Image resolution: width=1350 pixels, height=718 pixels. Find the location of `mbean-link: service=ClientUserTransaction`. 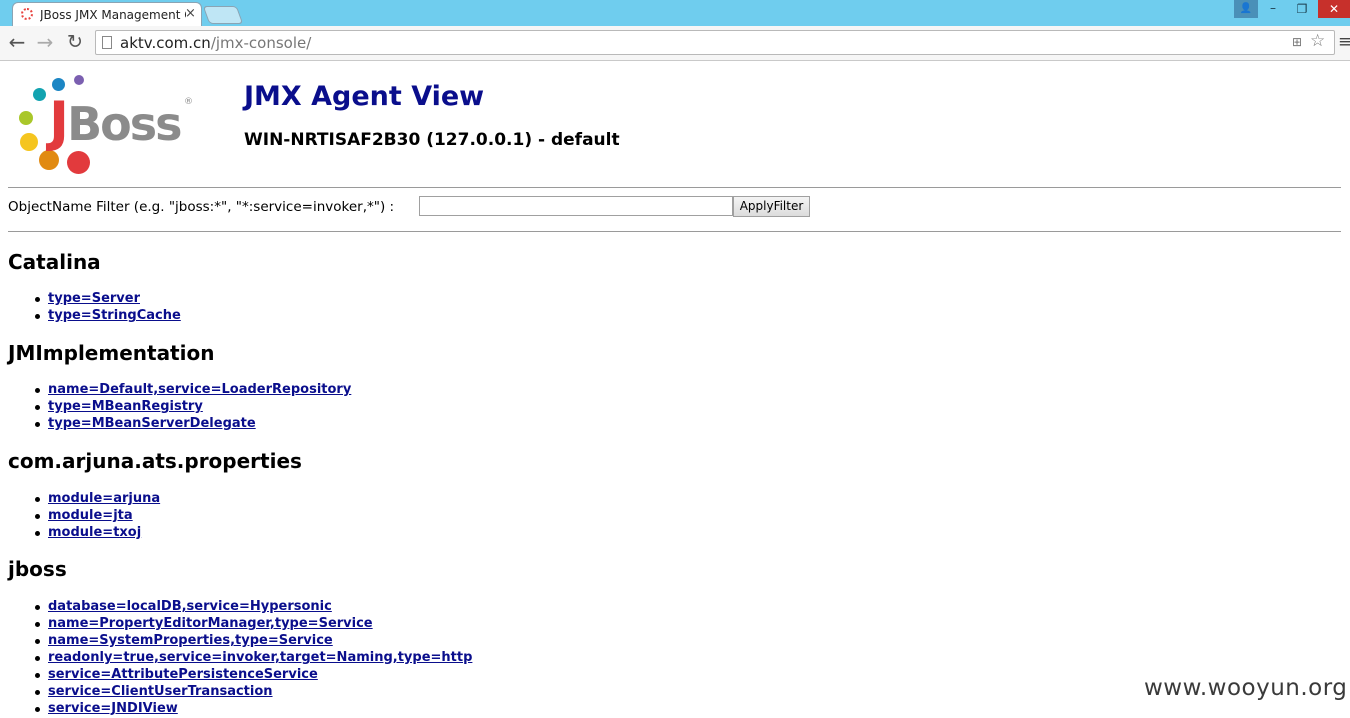

mbean-link: service=ClientUserTransaction is located at coordinates (160, 691).